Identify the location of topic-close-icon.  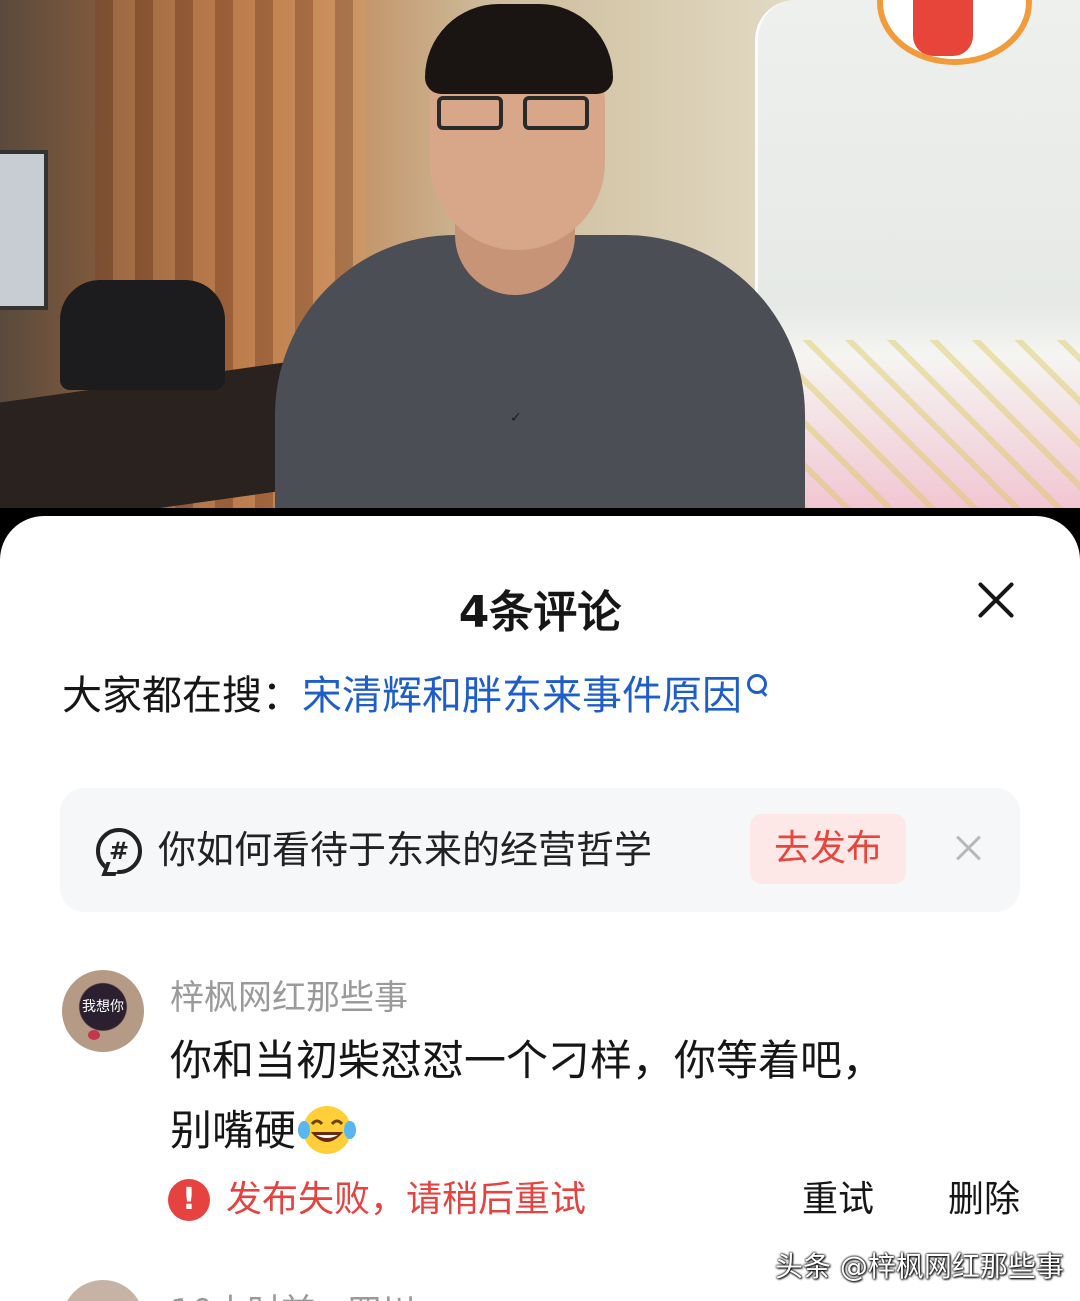
(969, 847).